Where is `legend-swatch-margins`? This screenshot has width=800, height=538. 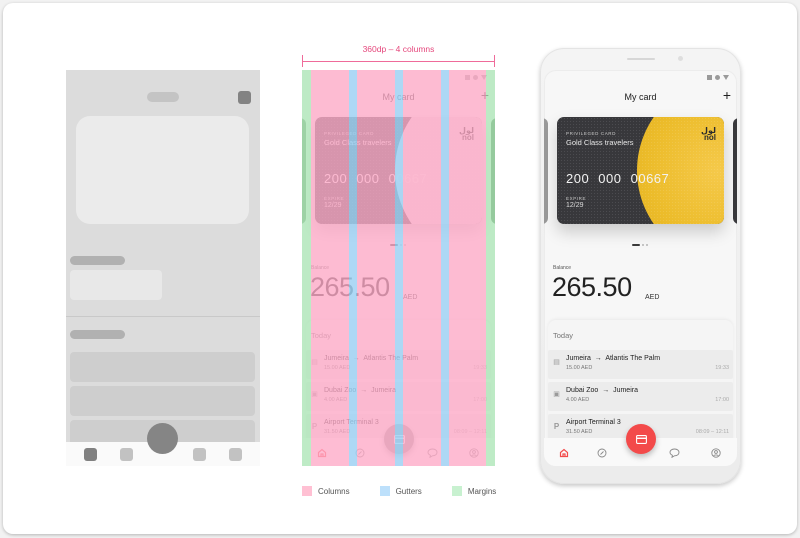 legend-swatch-margins is located at coordinates (456, 491).